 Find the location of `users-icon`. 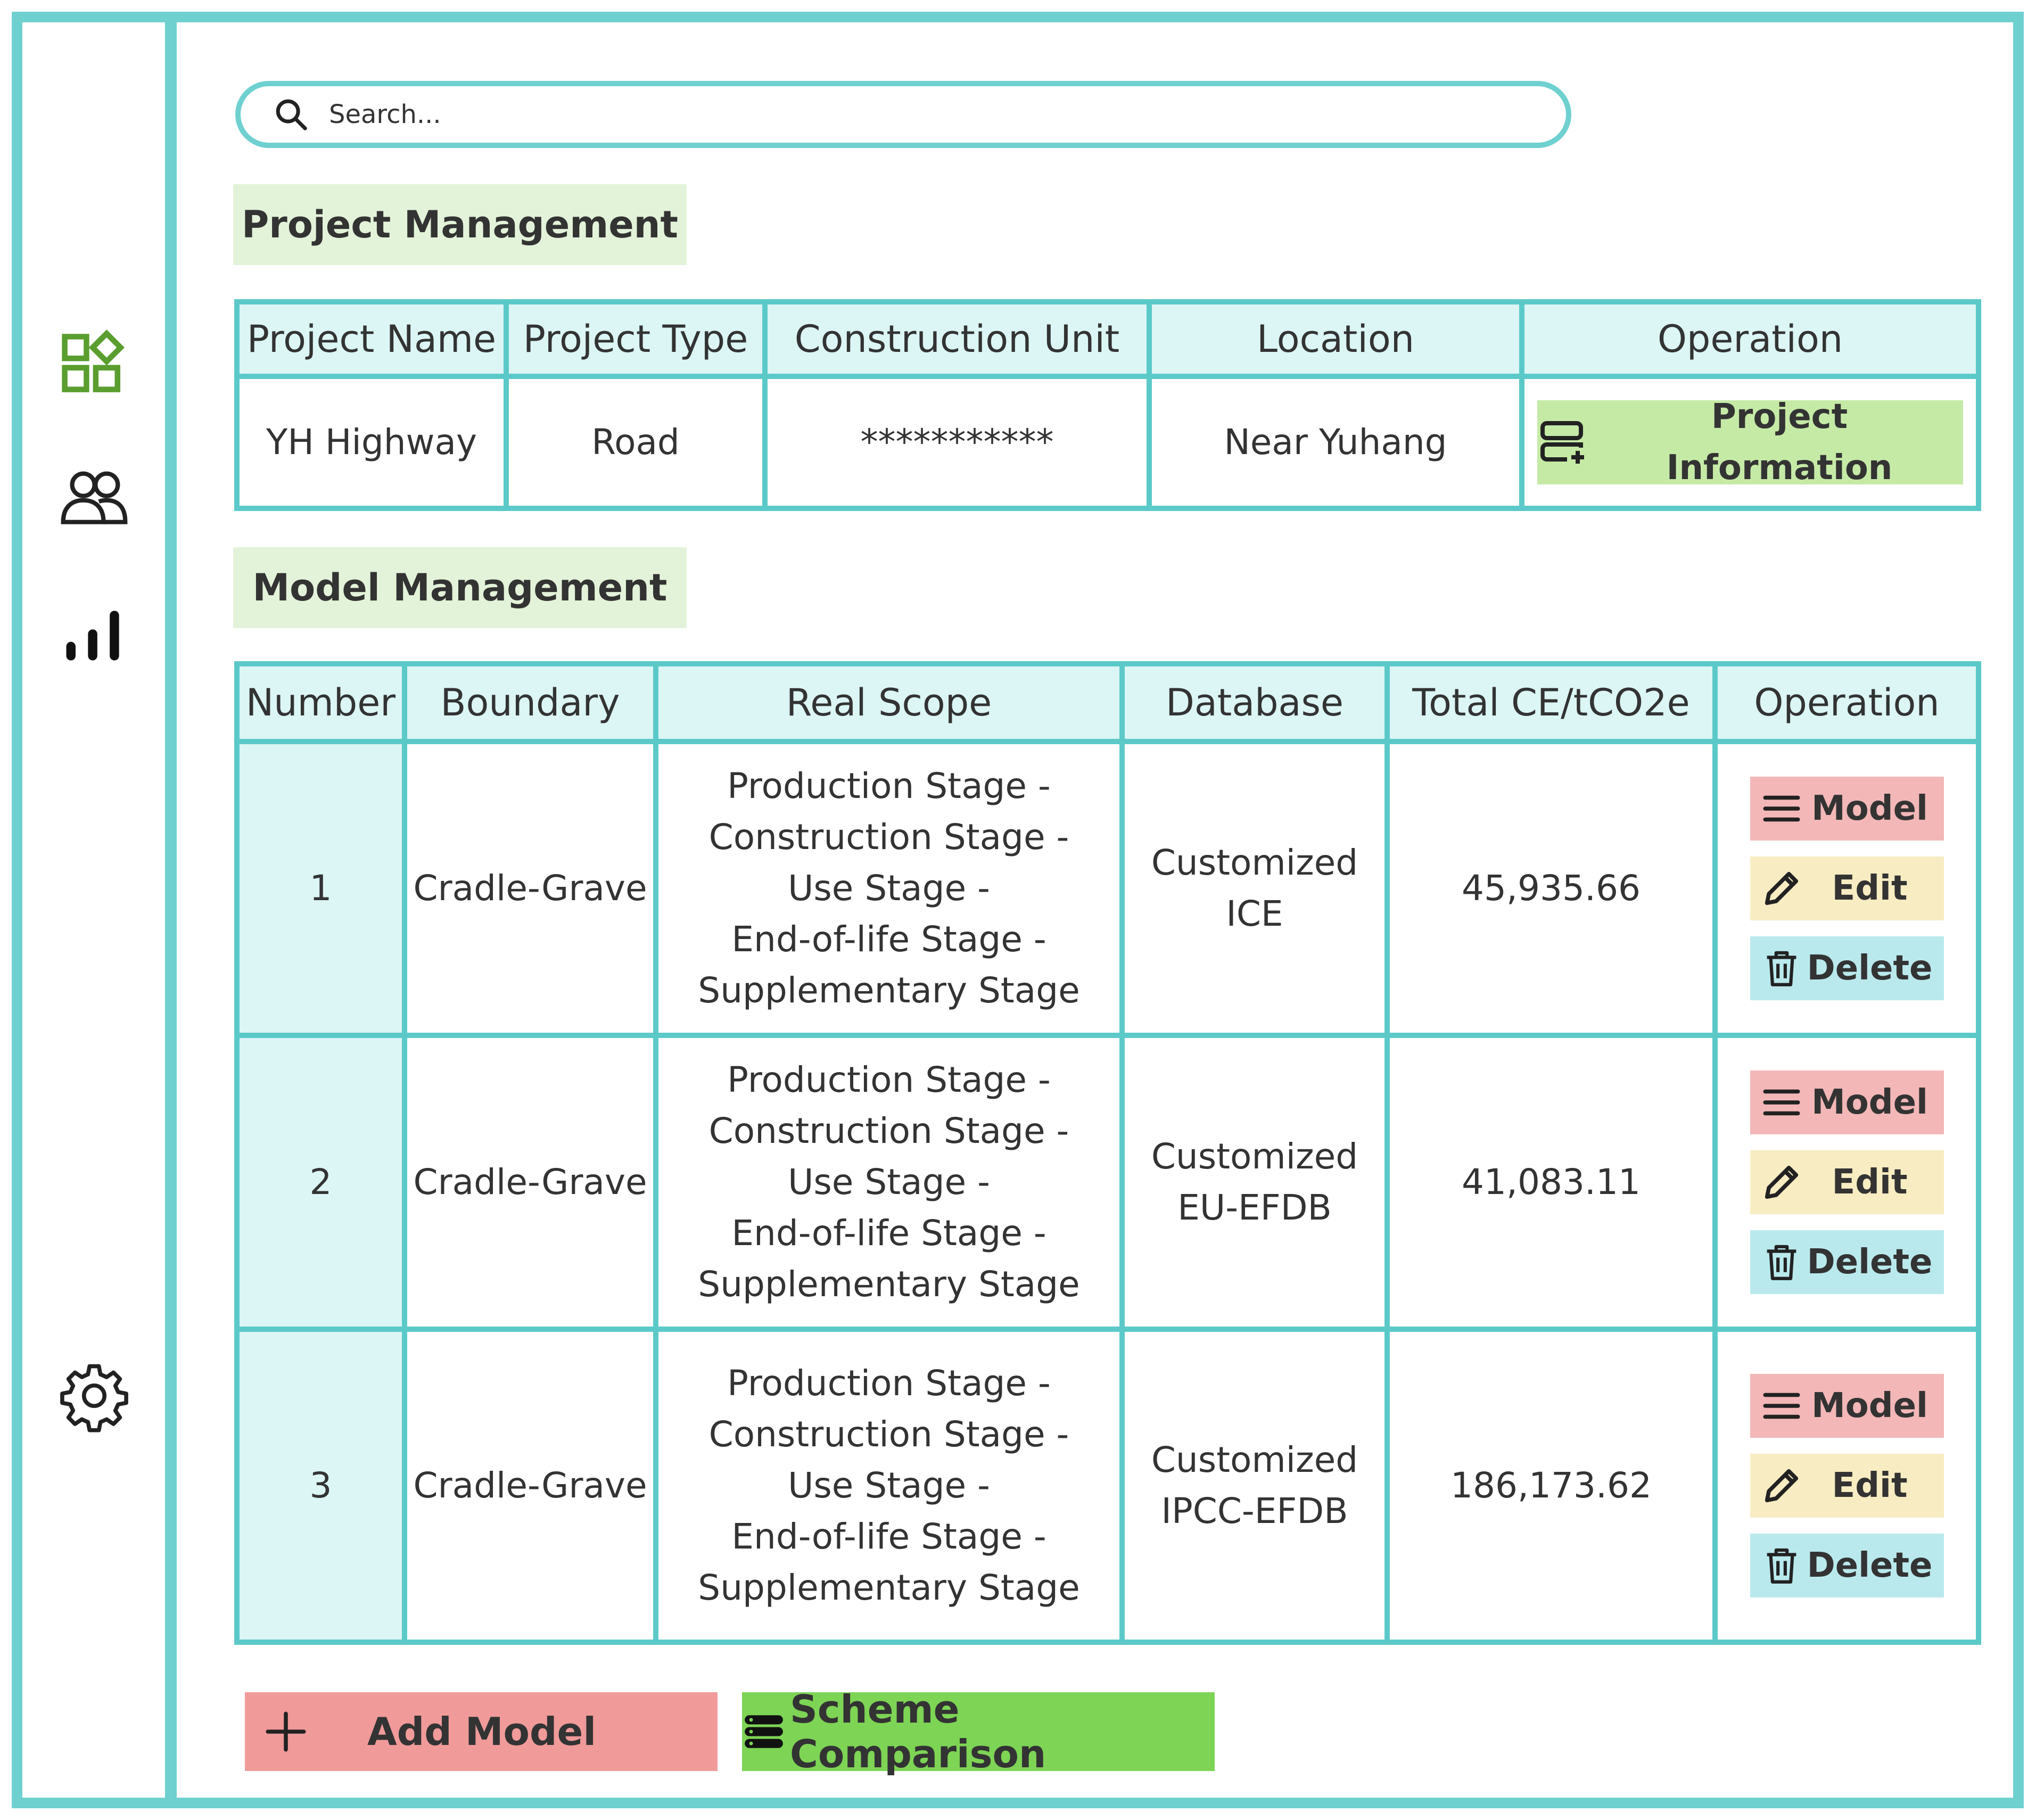

users-icon is located at coordinates (94, 497).